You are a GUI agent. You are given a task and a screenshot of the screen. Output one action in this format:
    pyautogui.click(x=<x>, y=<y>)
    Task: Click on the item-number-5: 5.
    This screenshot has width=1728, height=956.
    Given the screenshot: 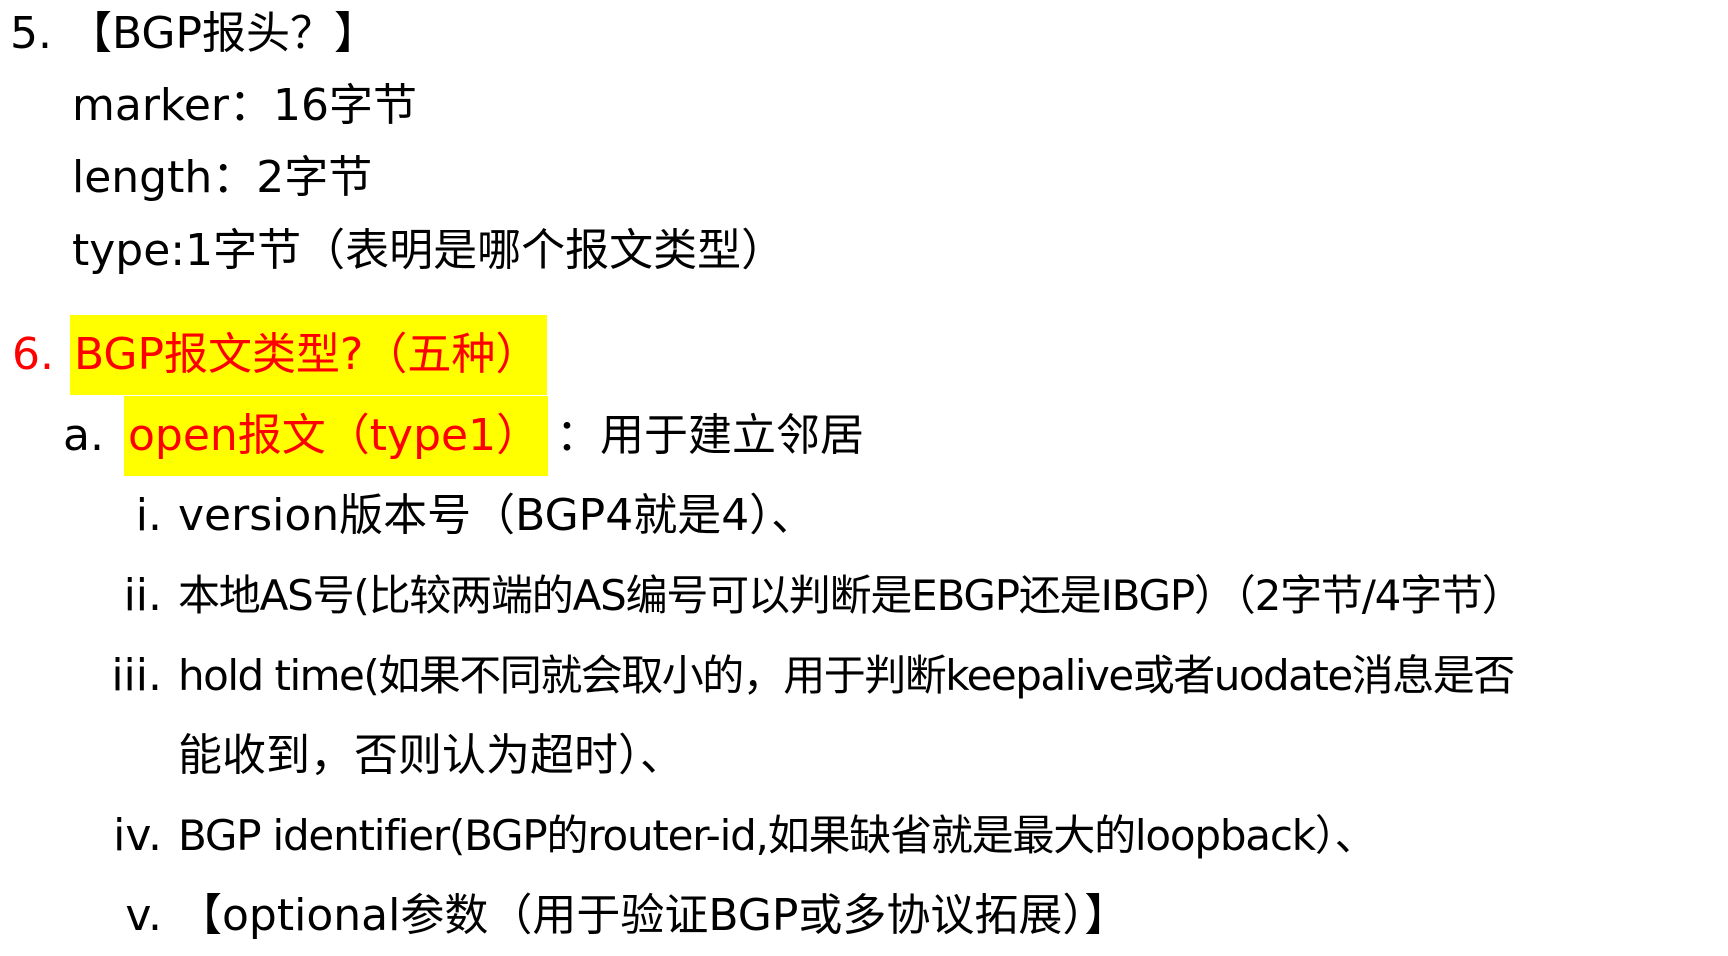 What is the action you would take?
    pyautogui.click(x=31, y=33)
    